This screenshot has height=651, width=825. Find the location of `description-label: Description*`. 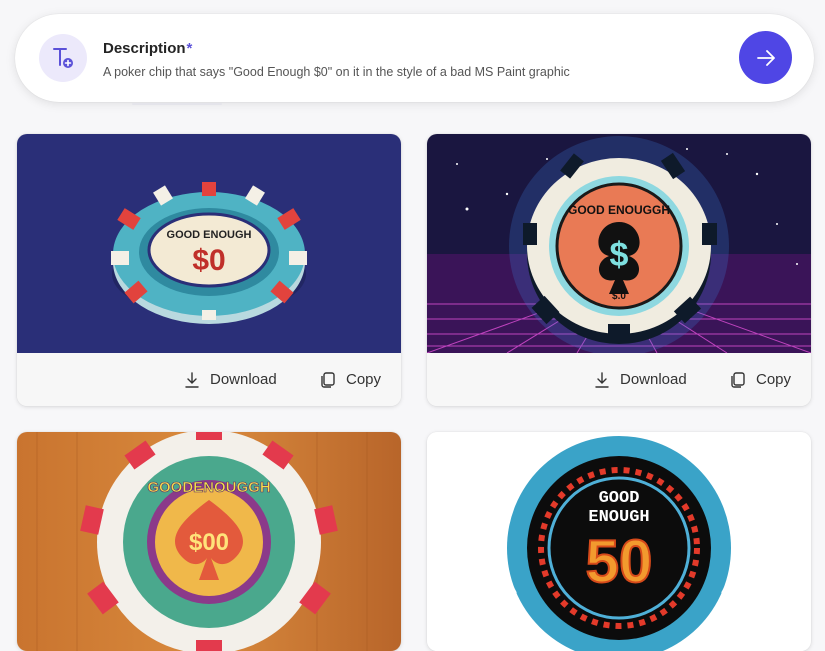

description-label: Description* is located at coordinates (148, 48).